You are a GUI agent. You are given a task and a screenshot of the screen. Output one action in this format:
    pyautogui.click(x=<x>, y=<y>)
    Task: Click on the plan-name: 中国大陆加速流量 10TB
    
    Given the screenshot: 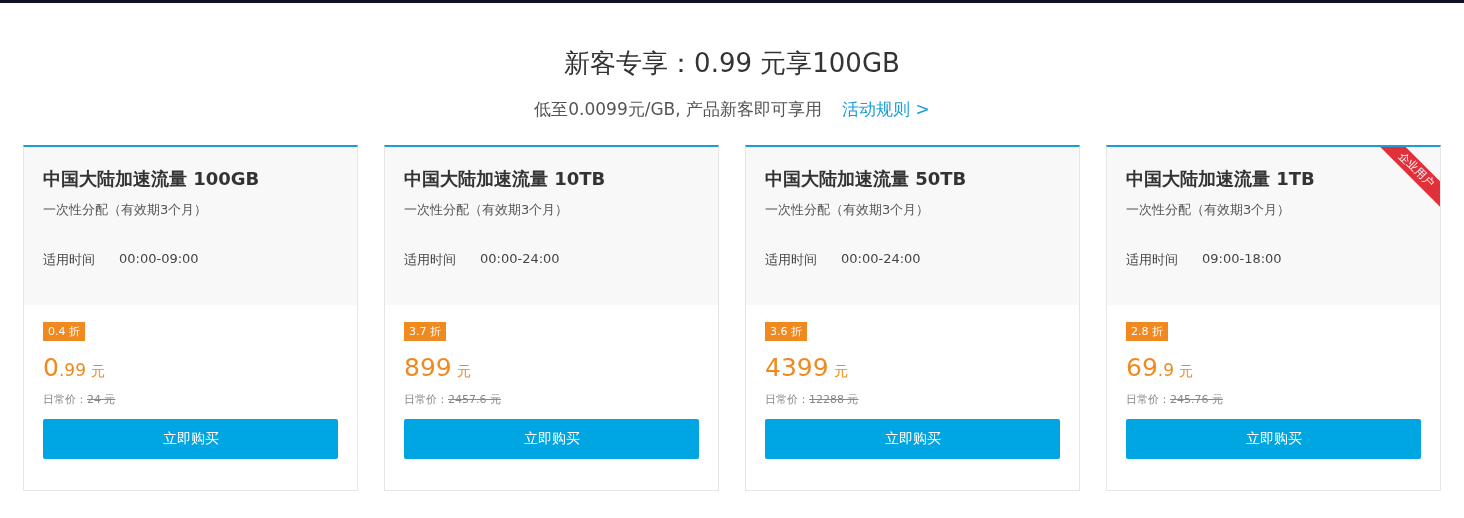 What is the action you would take?
    pyautogui.click(x=505, y=179)
    